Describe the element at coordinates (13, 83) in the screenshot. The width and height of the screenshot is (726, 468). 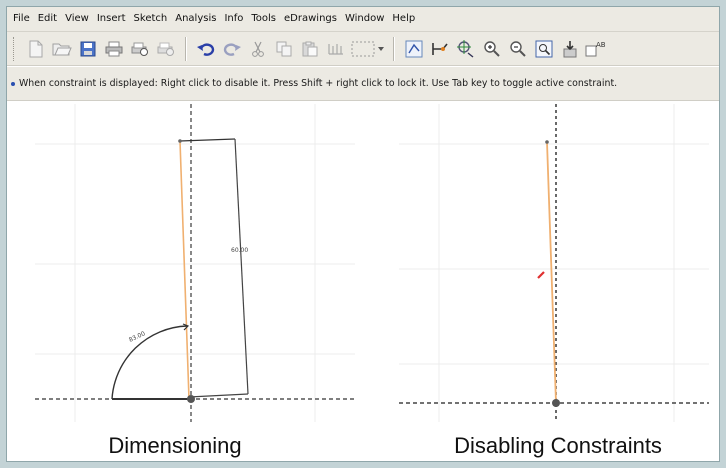
I see `hint-bullet-icon` at that location.